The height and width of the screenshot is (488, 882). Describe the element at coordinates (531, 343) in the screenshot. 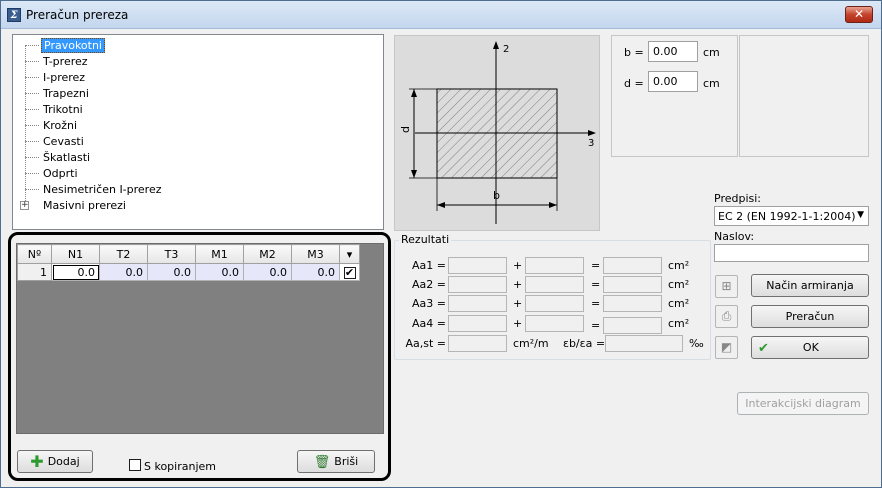

I see `aast-unit: cm²/m` at that location.